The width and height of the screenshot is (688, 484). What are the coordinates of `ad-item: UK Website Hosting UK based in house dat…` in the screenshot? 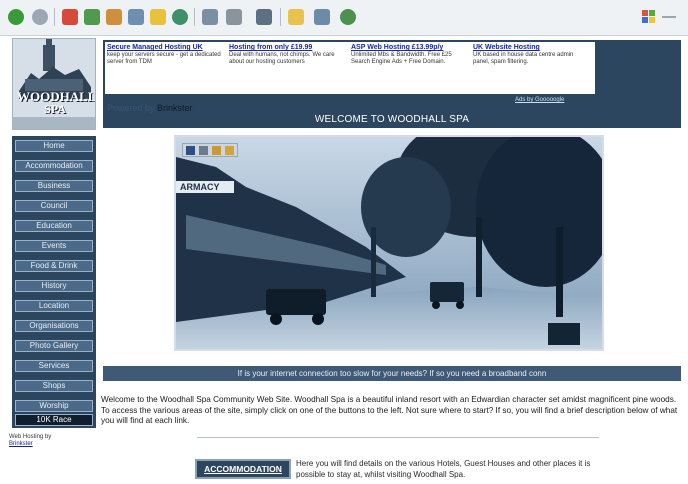 It's located at (532, 55).